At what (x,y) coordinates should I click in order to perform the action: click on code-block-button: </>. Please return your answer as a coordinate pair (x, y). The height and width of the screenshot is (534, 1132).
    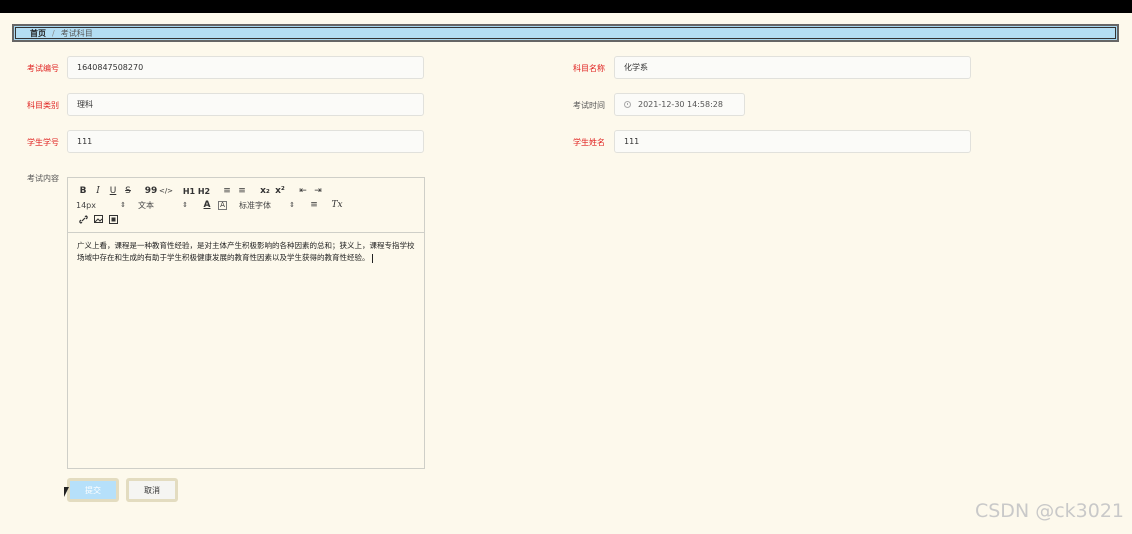
    Looking at the image, I should click on (166, 191).